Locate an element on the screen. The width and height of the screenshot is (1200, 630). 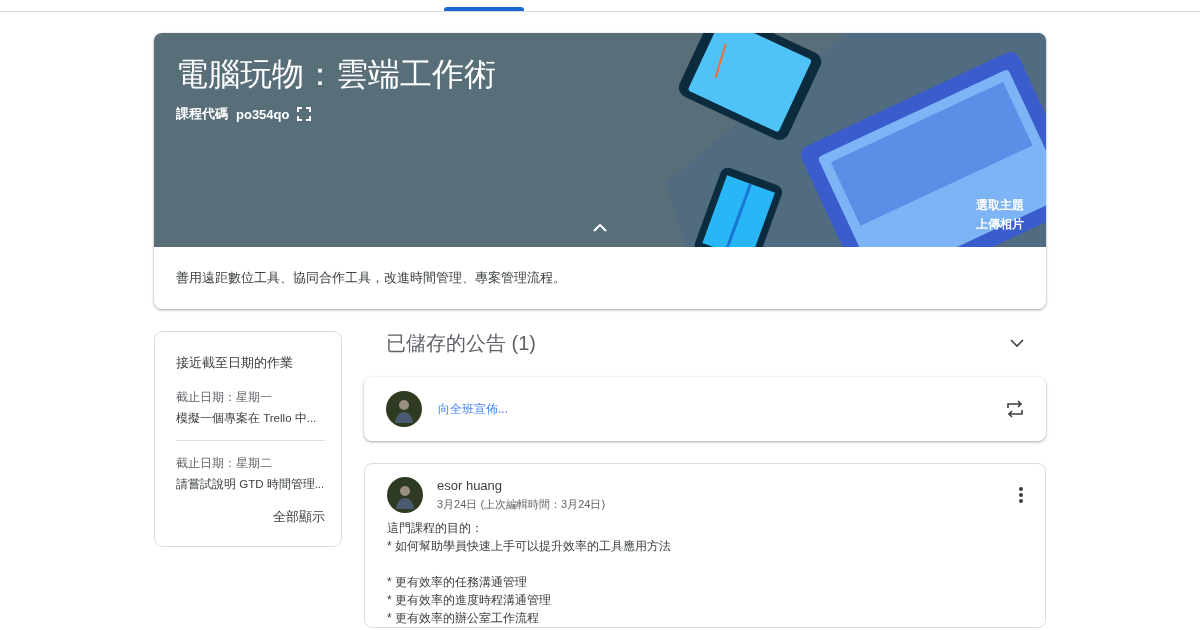
post-text-line: * 更有效率的辦公室工作流程 is located at coordinates (463, 618).